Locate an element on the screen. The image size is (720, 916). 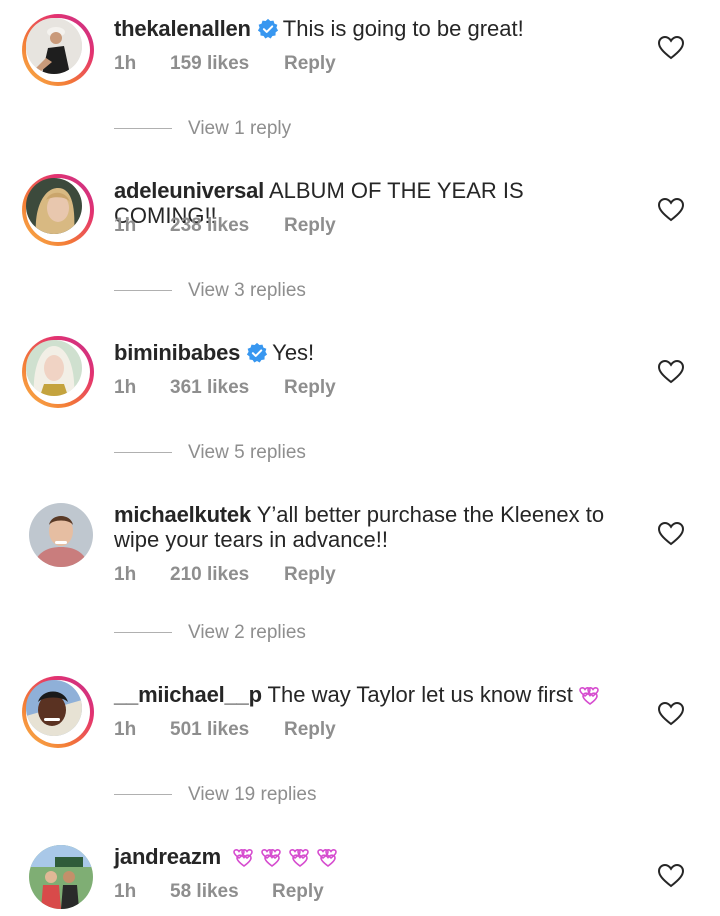
view-replies-button: View 5 replies is located at coordinates (210, 453).